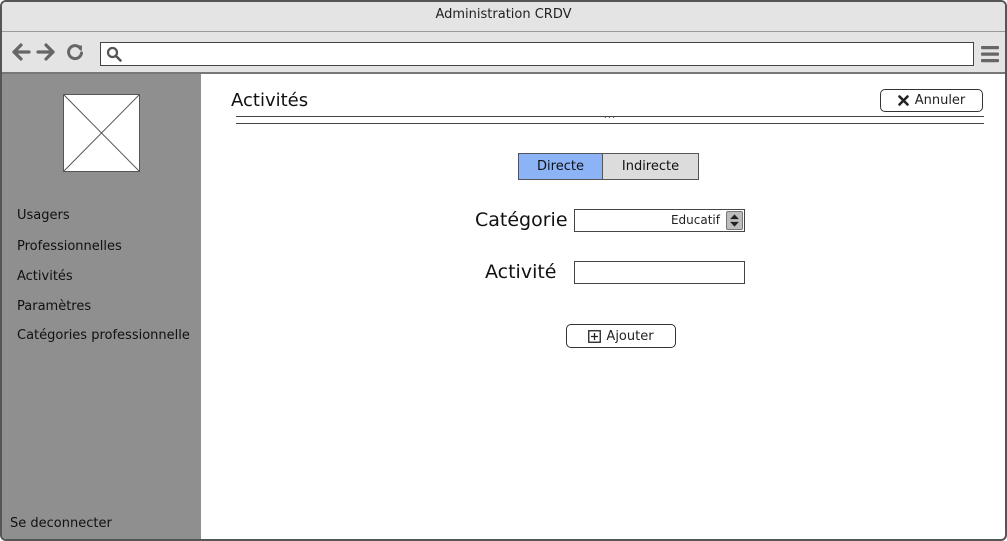 The image size is (1007, 541). I want to click on cancel-button-label: Annuler, so click(940, 100).